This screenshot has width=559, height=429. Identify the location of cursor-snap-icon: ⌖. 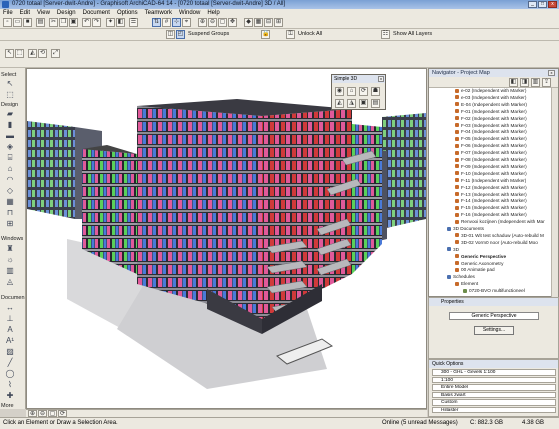
(186, 22).